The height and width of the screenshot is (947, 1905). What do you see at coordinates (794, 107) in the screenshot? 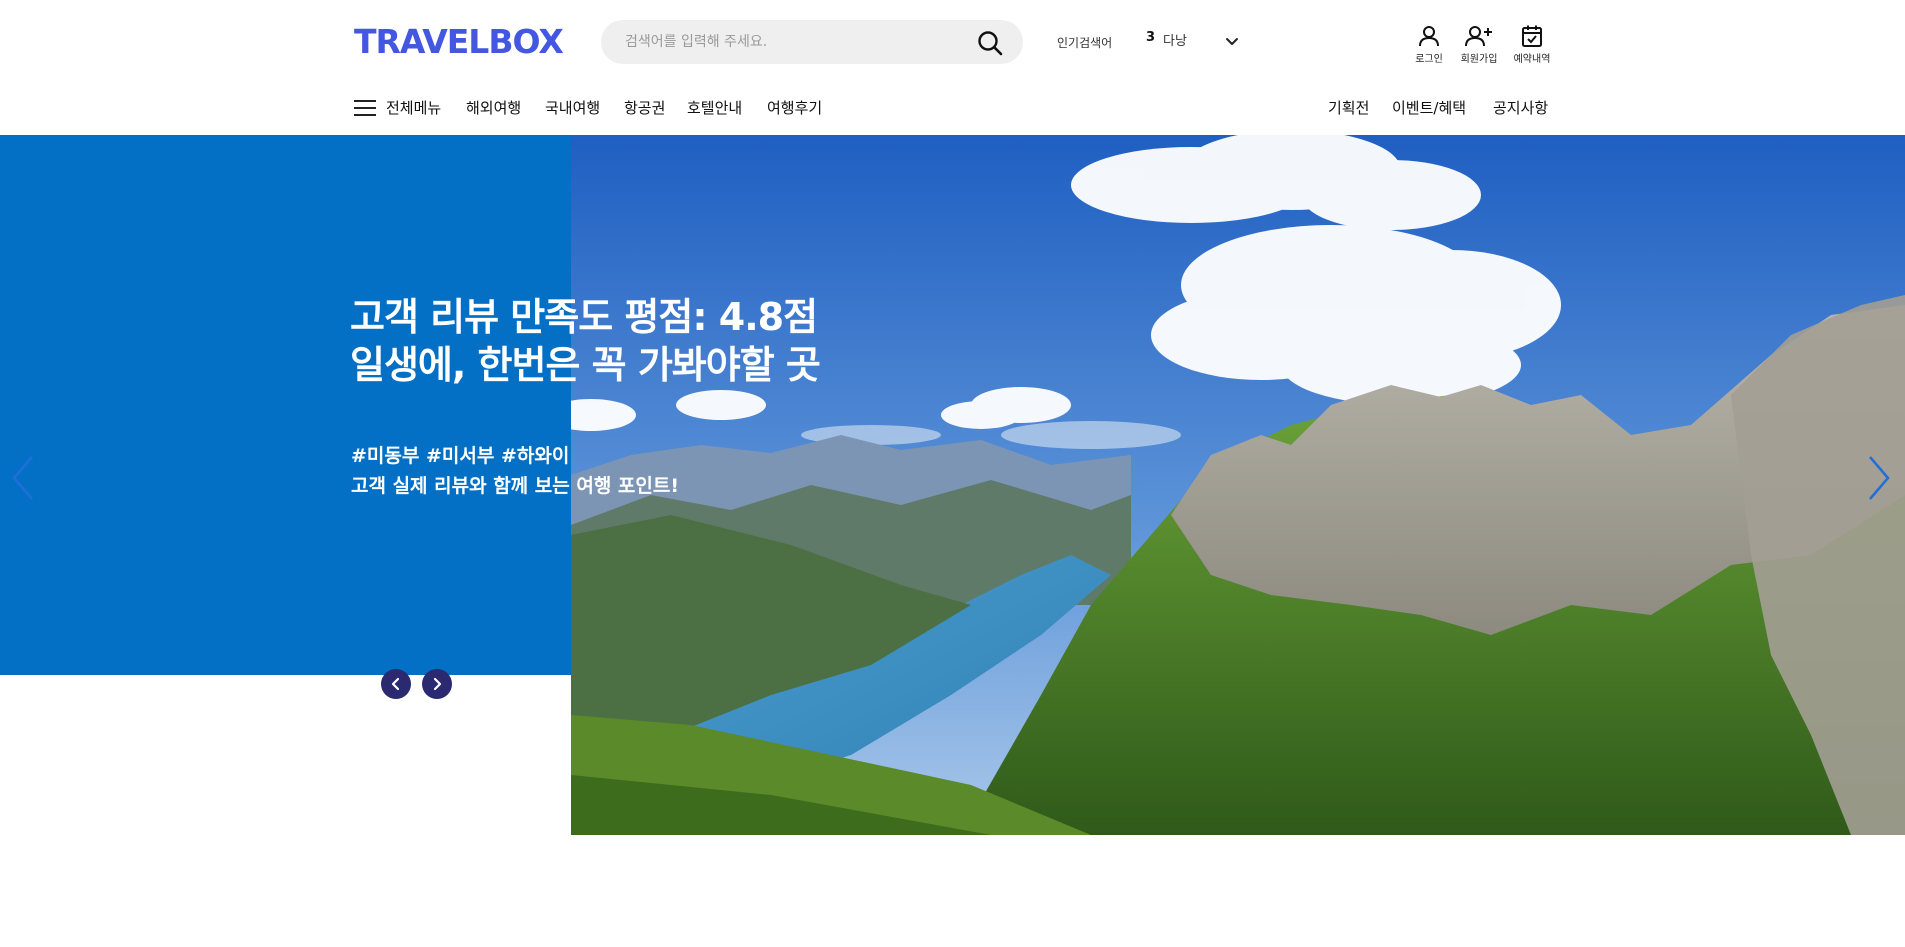
I see `nav-item-reviews: 여행후기` at bounding box center [794, 107].